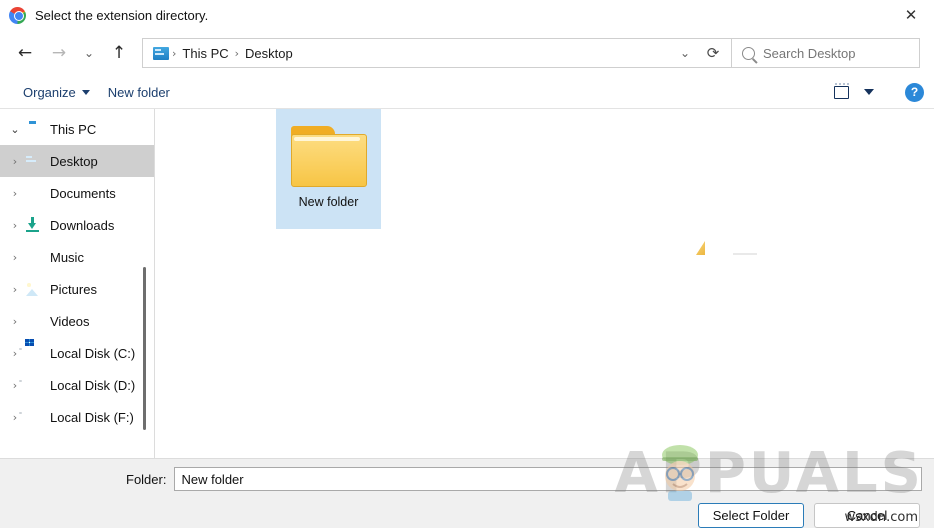 This screenshot has width=934, height=528. Describe the element at coordinates (33, 225) in the screenshot. I see `downloads-icon` at that location.